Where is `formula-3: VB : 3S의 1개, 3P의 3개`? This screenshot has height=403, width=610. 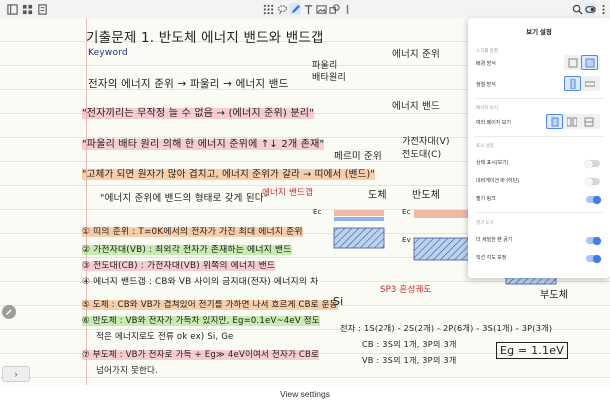
formula-3: VB : 3S의 1개, 3P의 3개 is located at coordinates (409, 360).